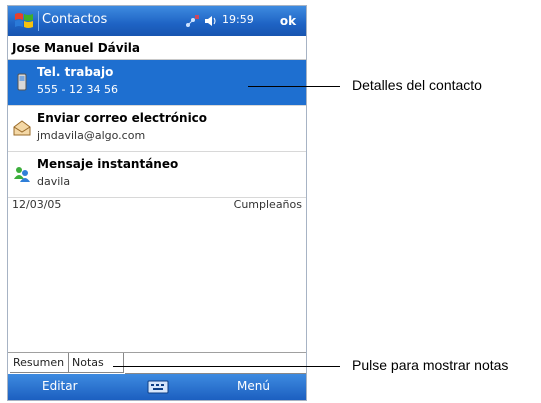  Describe the element at coordinates (22, 174) in the screenshot. I see `messenger-icon` at that location.